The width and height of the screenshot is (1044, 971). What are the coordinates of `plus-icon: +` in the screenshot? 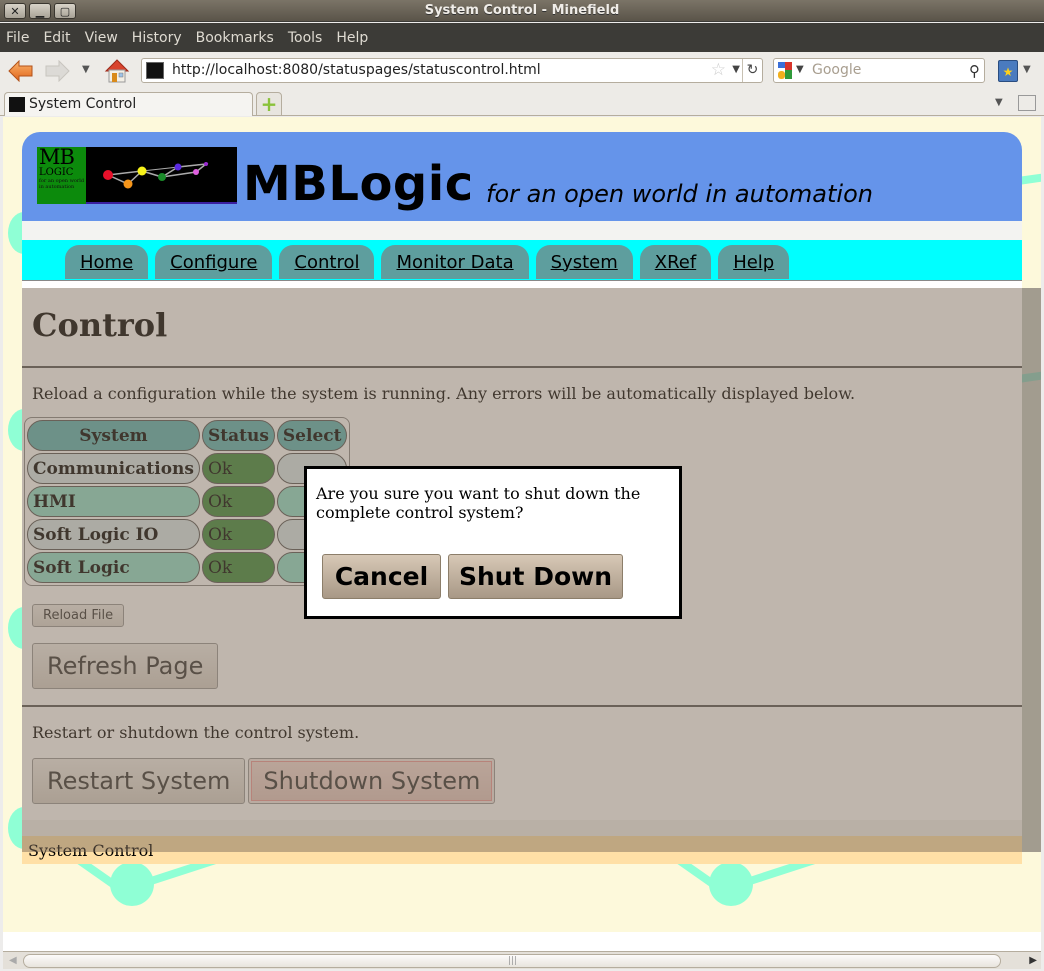 It's located at (269, 104).